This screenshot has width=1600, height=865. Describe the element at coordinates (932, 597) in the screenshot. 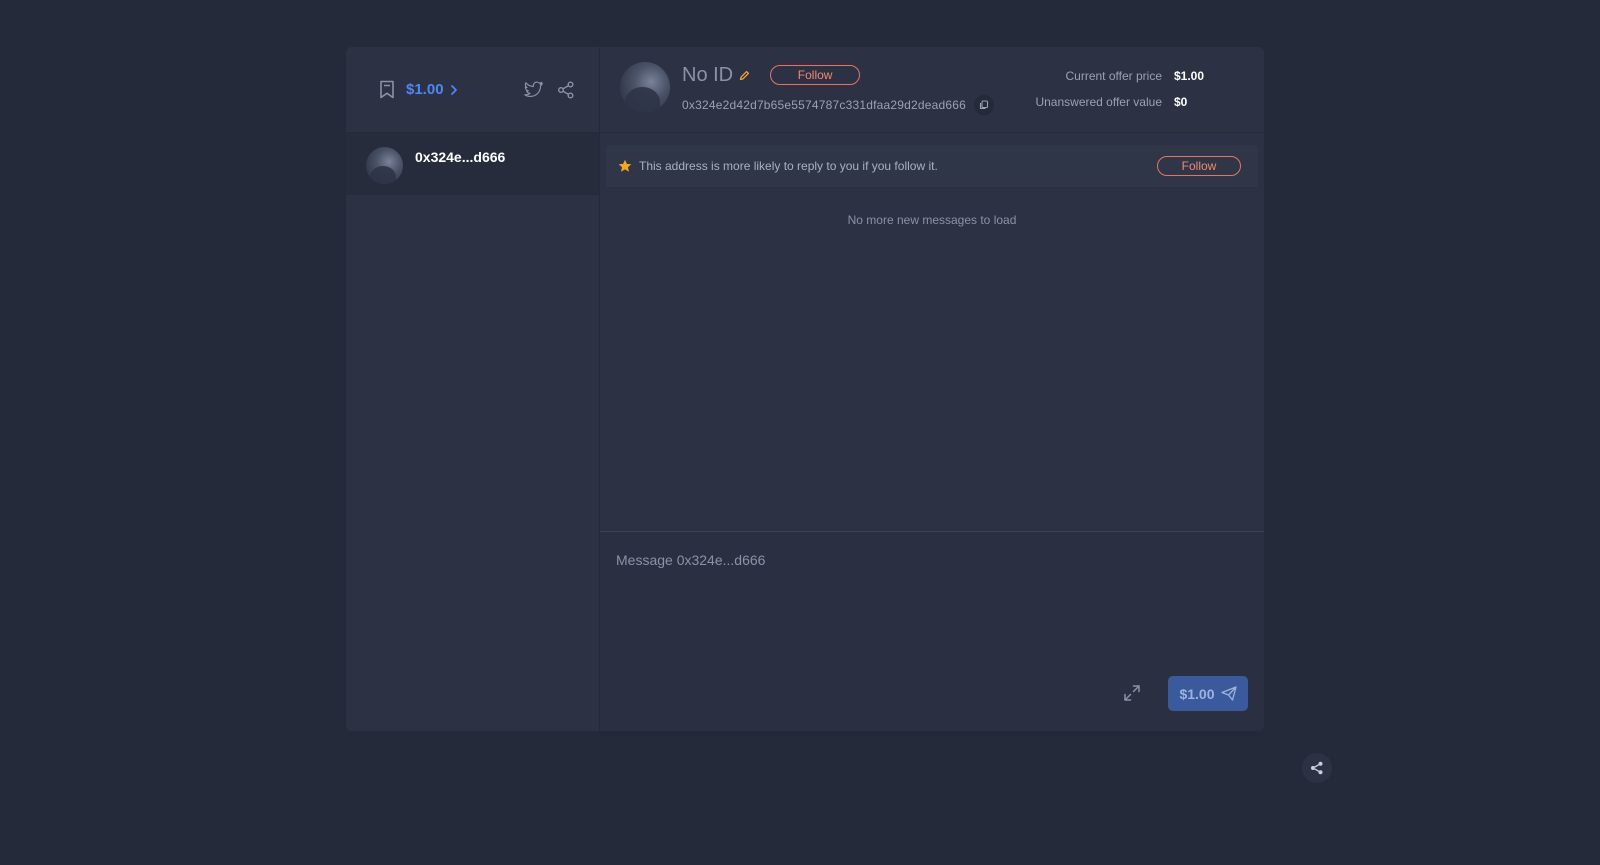

I see `message-input` at that location.